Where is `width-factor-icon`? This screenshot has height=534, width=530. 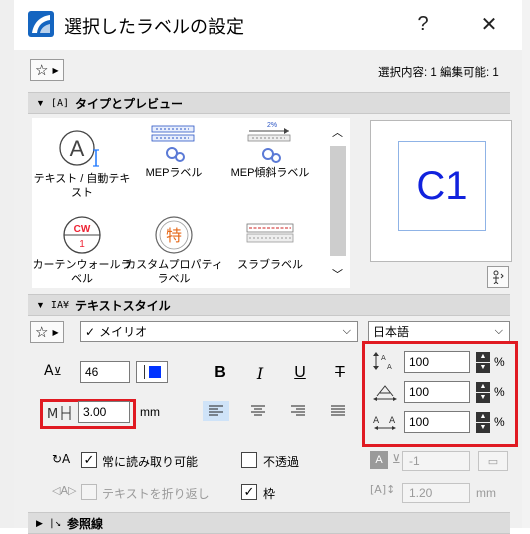
width-factor-icon is located at coordinates (385, 392).